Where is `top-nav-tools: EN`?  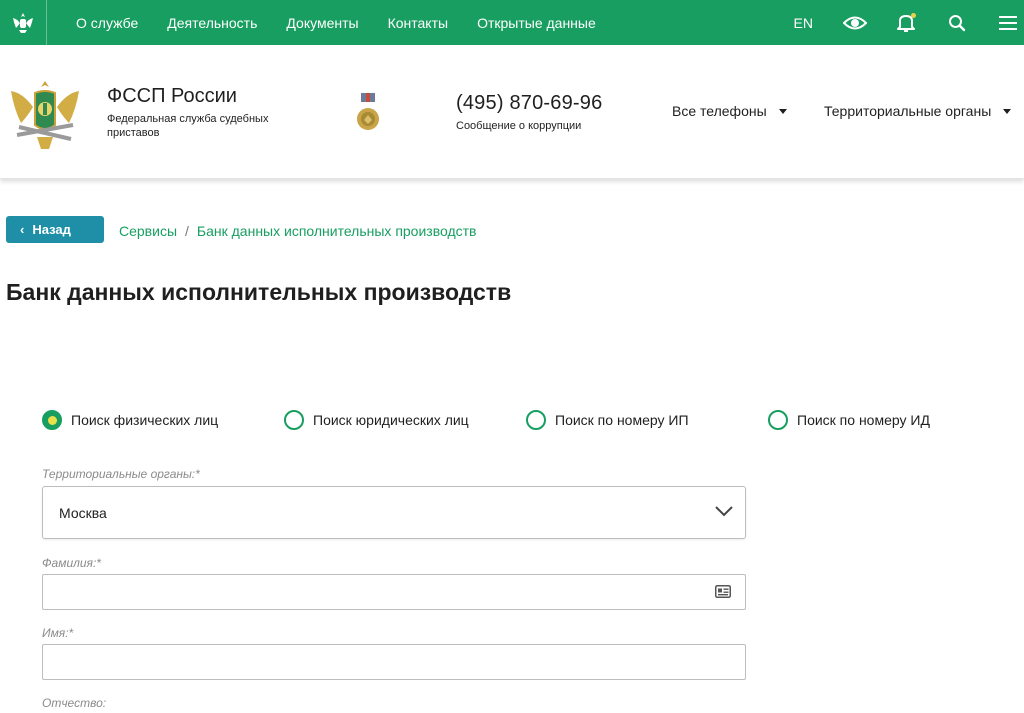
top-nav-tools: EN is located at coordinates (909, 22).